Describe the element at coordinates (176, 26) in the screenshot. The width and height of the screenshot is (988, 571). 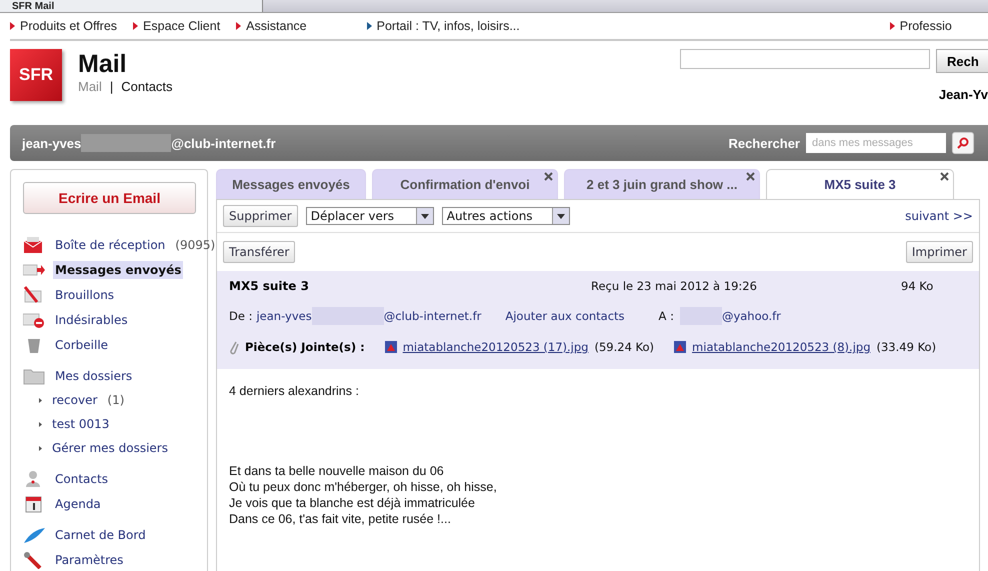
I see `nav-link: Espace Client` at that location.